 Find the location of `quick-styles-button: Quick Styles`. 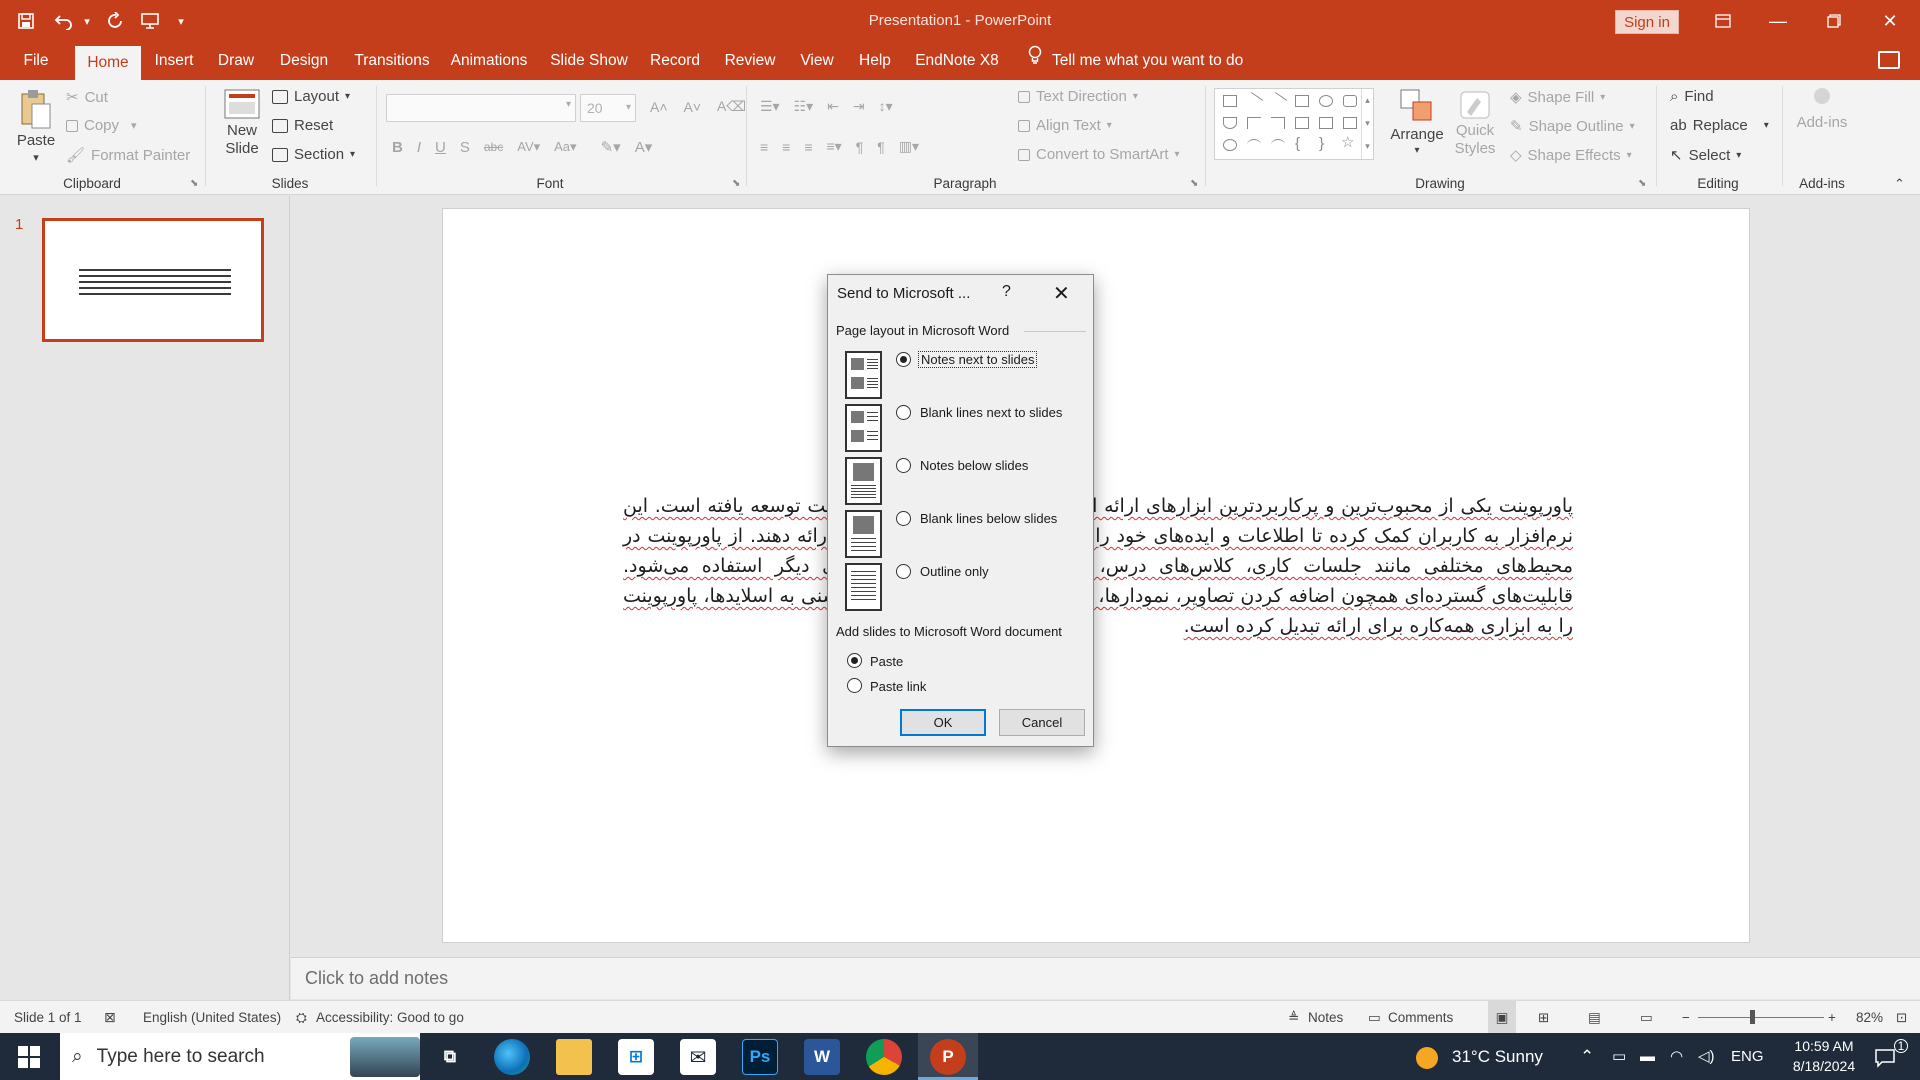

quick-styles-button: Quick Styles is located at coordinates (1475, 123).